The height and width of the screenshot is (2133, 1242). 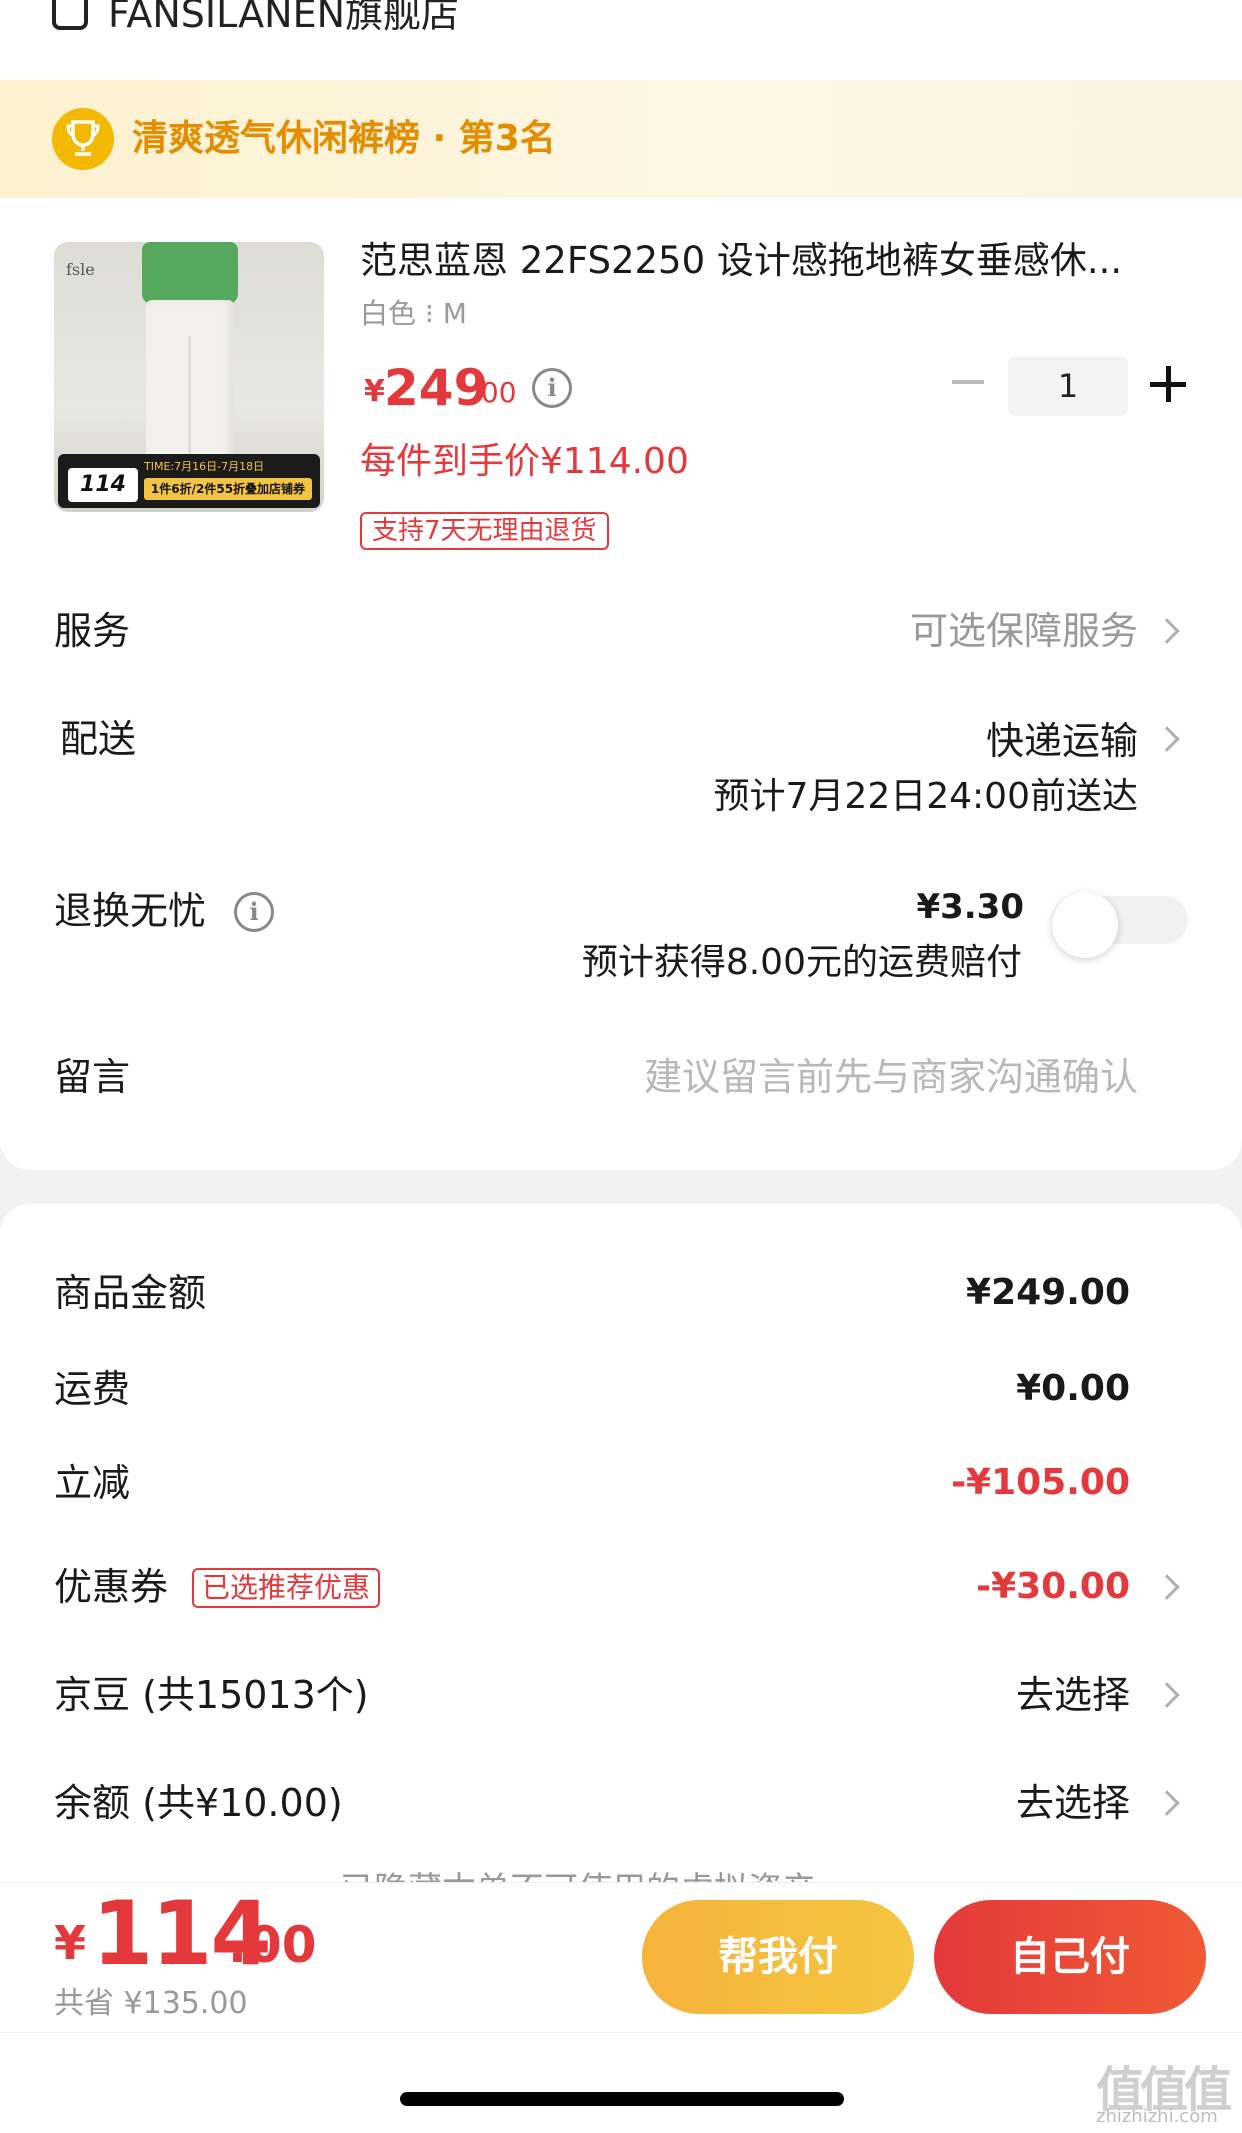 What do you see at coordinates (272, 1945) in the screenshot?
I see `total-decimal: .00` at bounding box center [272, 1945].